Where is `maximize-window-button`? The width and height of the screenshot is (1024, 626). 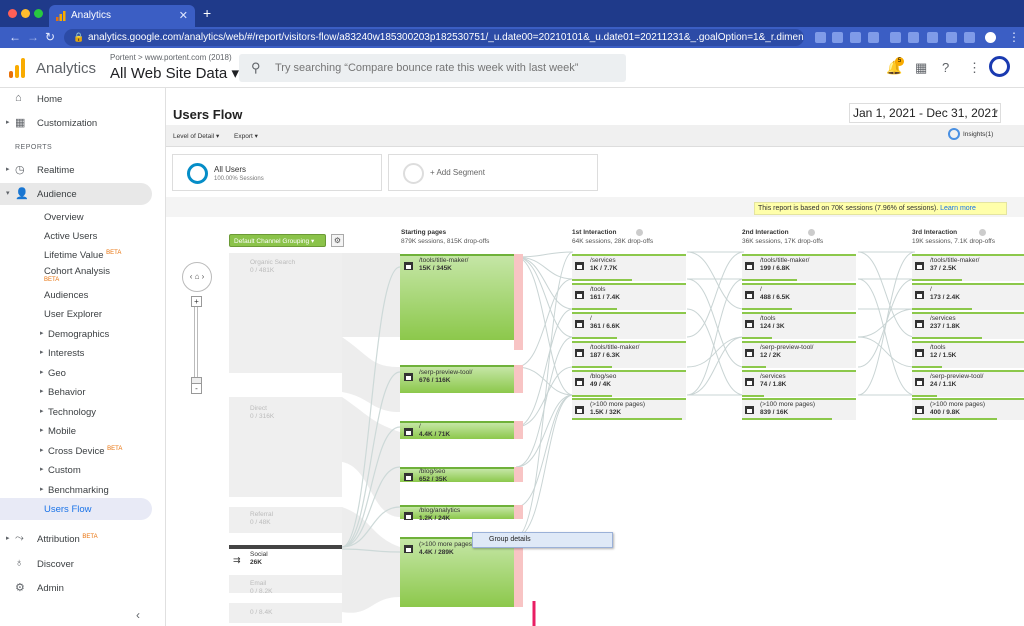 maximize-window-button is located at coordinates (38, 13).